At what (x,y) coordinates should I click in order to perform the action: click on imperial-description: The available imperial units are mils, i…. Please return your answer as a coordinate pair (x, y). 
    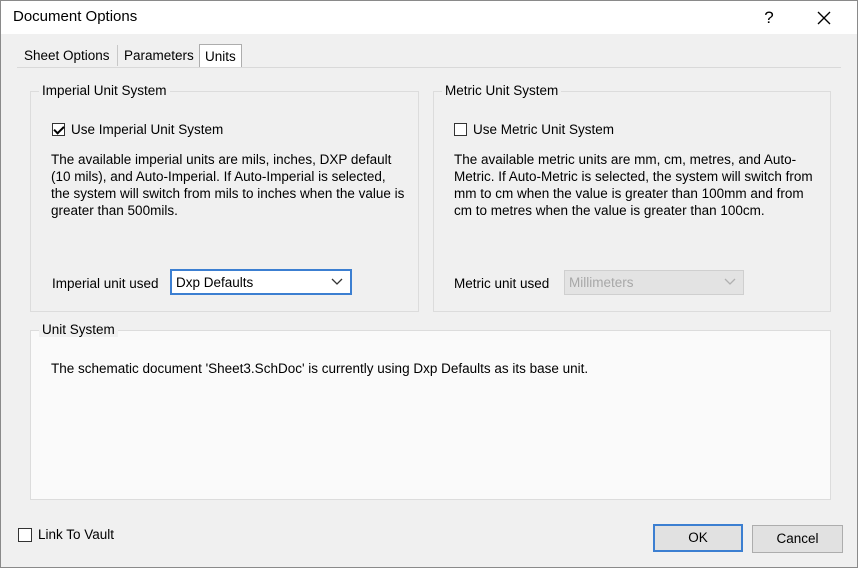
    Looking at the image, I should click on (228, 185).